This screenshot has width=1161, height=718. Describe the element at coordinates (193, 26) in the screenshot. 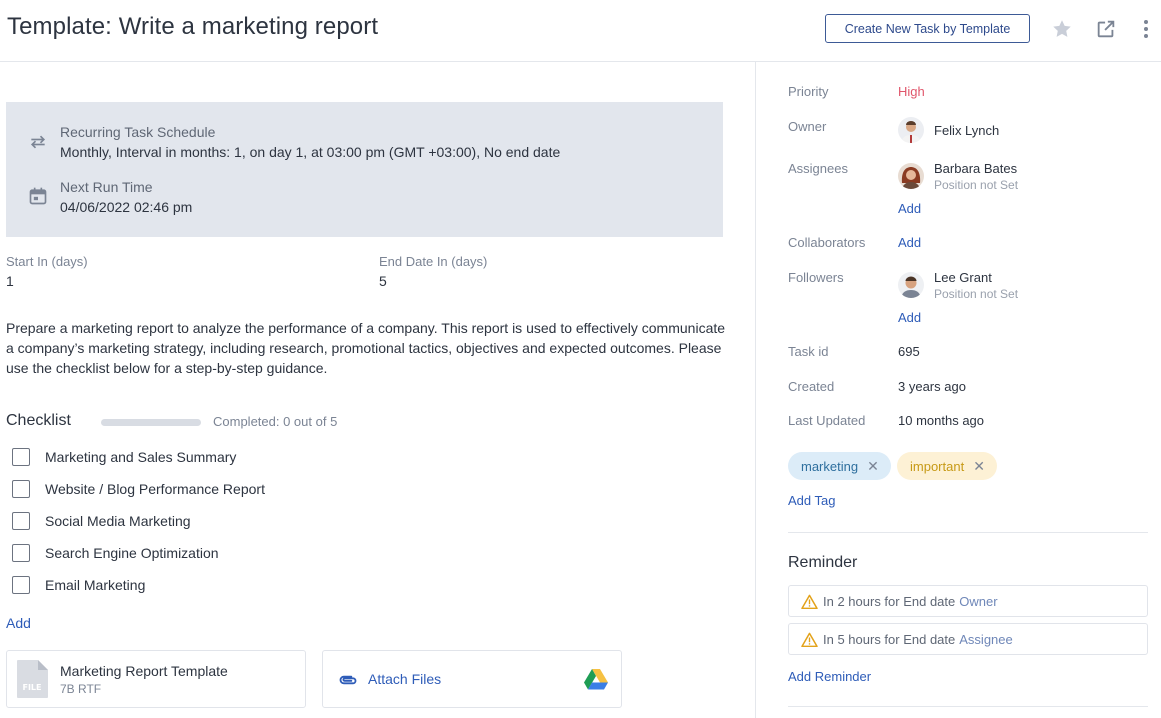

I see `page-title: Template: Write a marketing report` at that location.